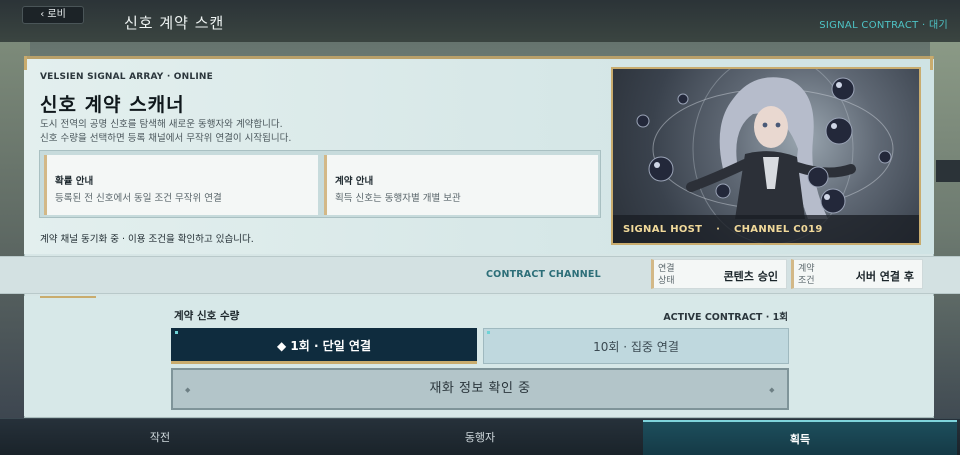  What do you see at coordinates (126, 77) in the screenshot?
I see `array-status-subheading: VELSIEN SIGNAL ARRAY · ONLINE` at bounding box center [126, 77].